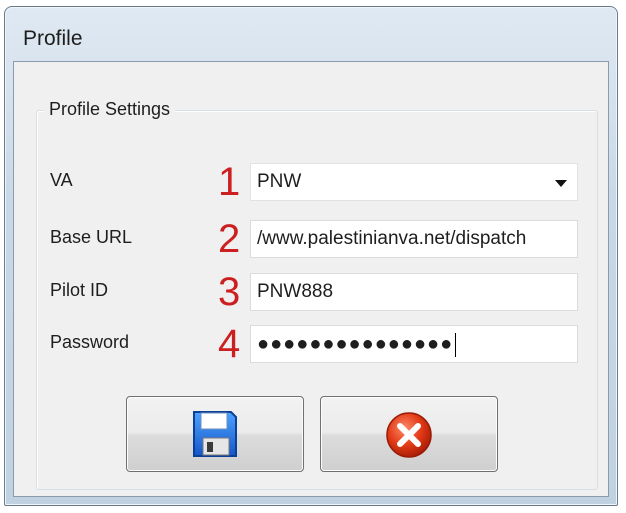 The width and height of the screenshot is (626, 513). What do you see at coordinates (110, 109) in the screenshot?
I see `group-title: Profile Settings` at bounding box center [110, 109].